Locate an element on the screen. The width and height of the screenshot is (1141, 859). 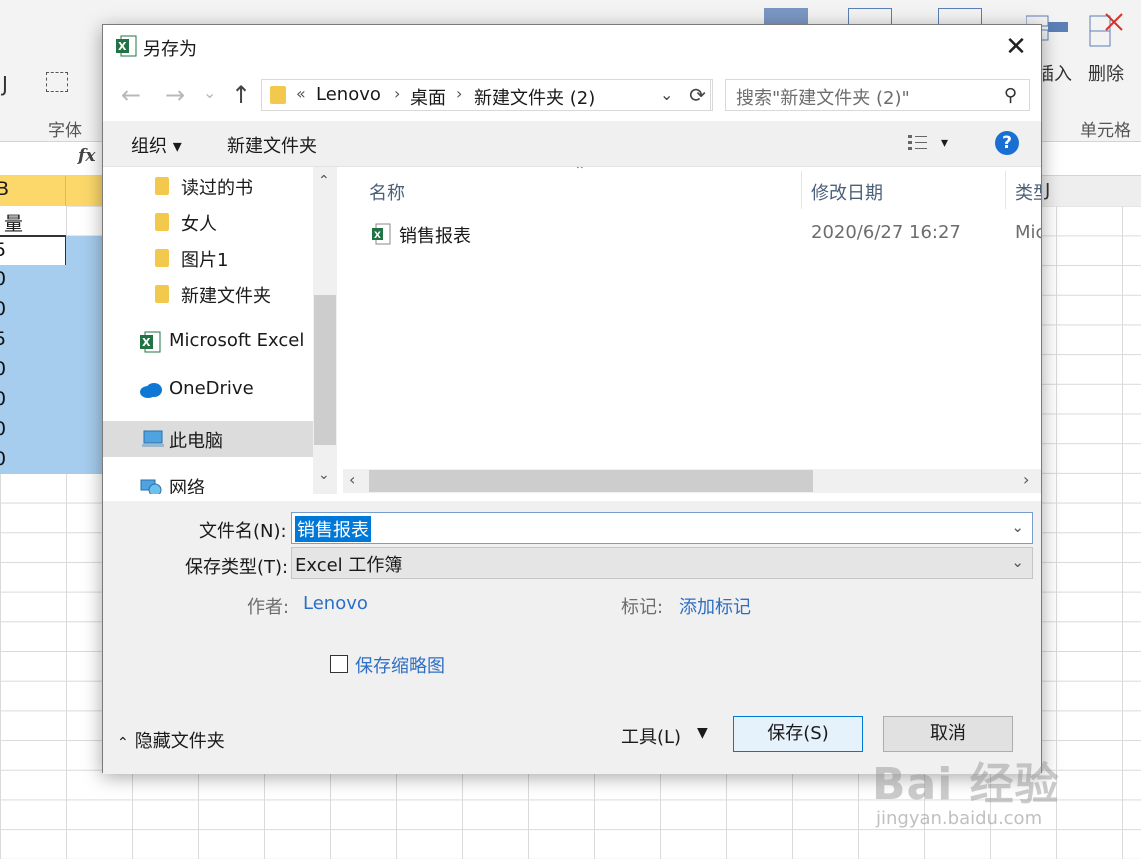
cancel-button: 取消 is located at coordinates (948, 734).